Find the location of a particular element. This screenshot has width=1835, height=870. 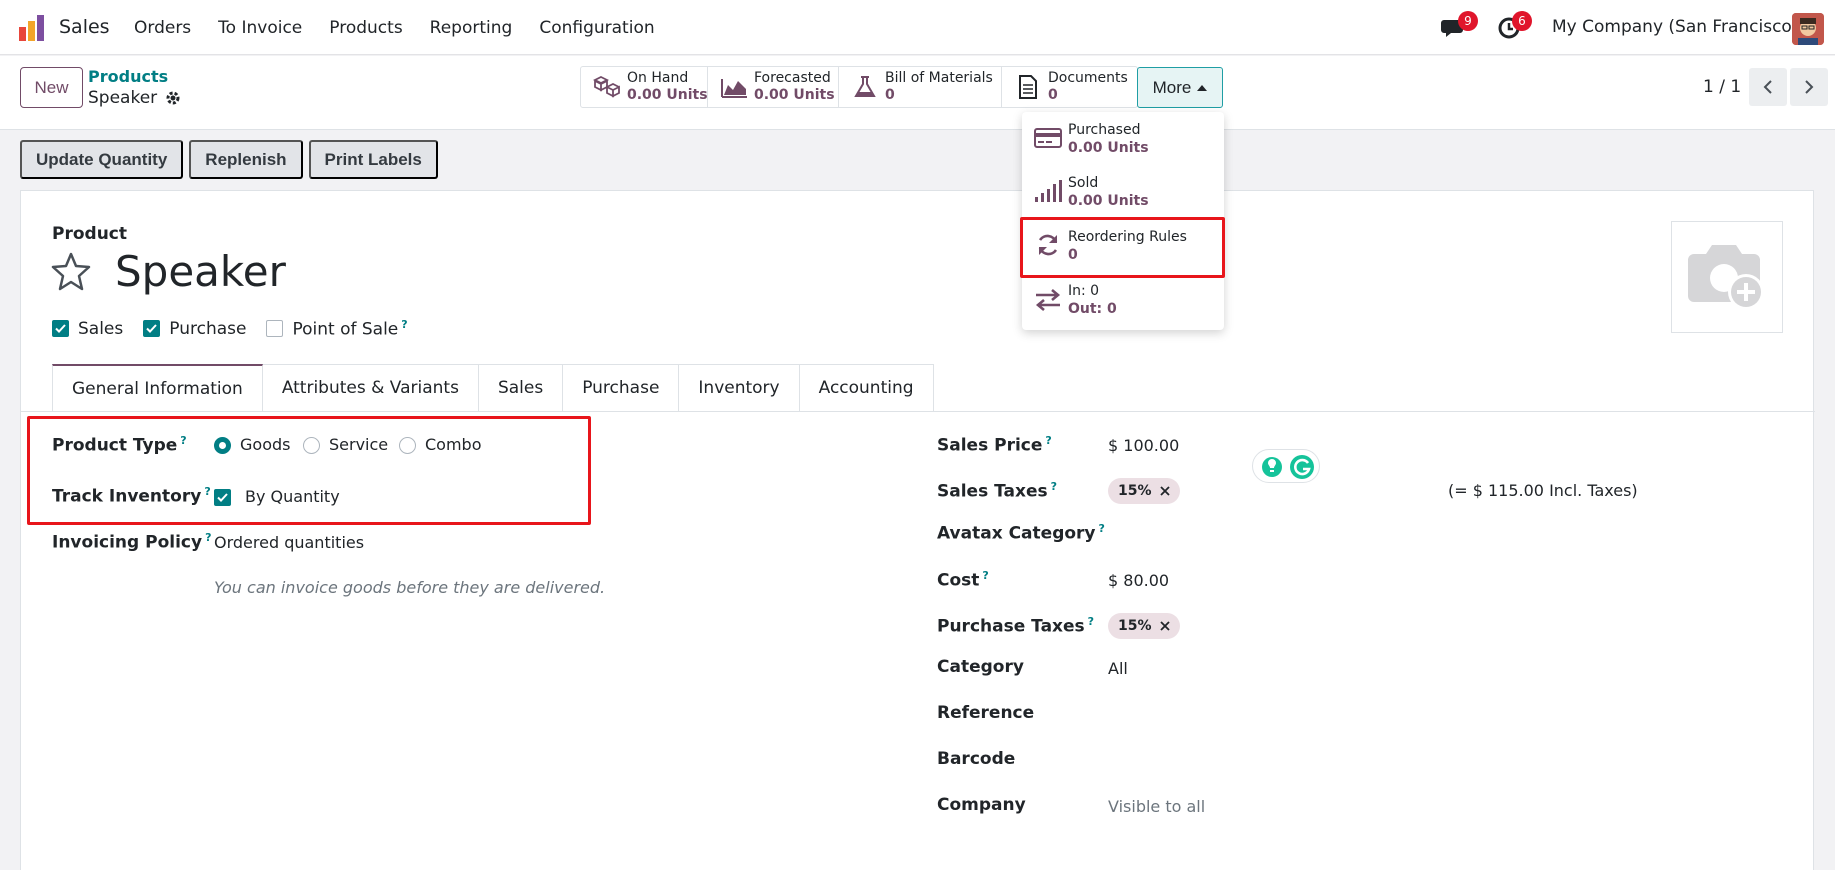

document-icon is located at coordinates (1028, 87).